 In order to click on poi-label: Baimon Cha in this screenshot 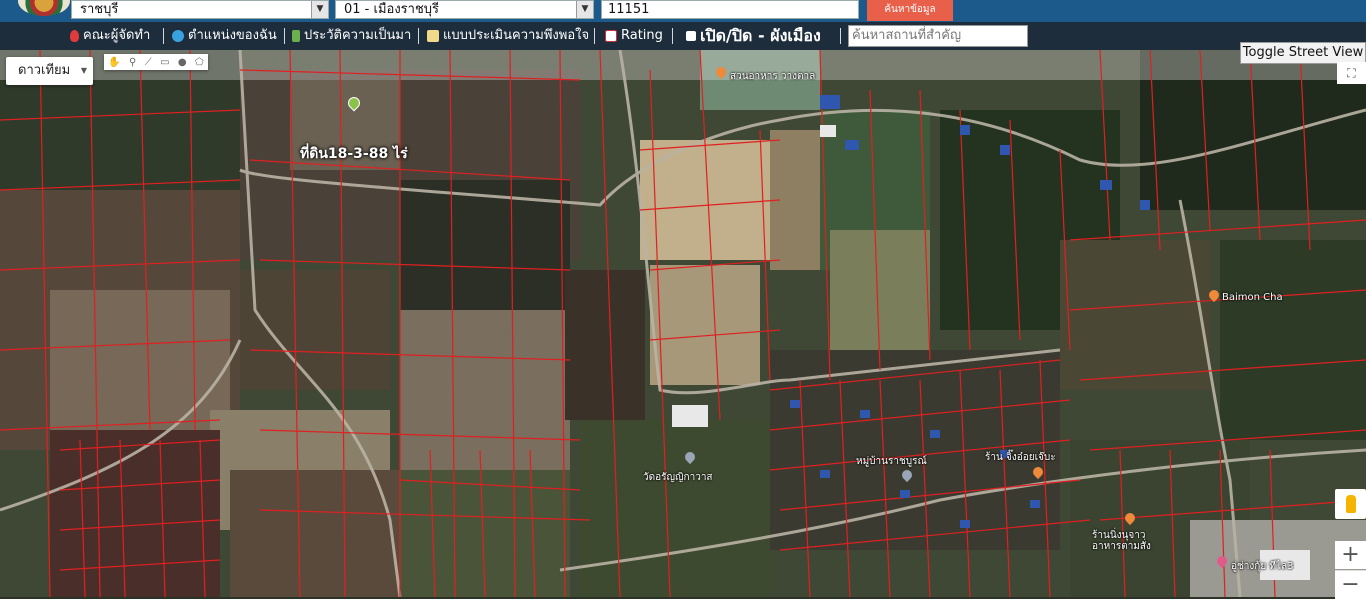, I will do `click(1252, 297)`.